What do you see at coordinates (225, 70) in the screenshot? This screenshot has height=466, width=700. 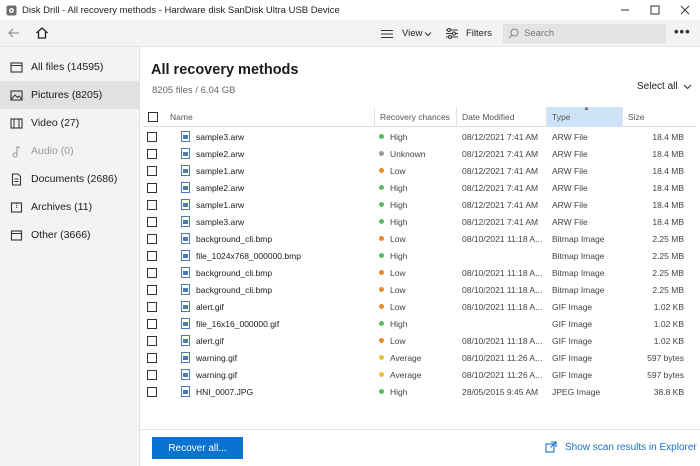 I see `page-title: All recovery methods` at bounding box center [225, 70].